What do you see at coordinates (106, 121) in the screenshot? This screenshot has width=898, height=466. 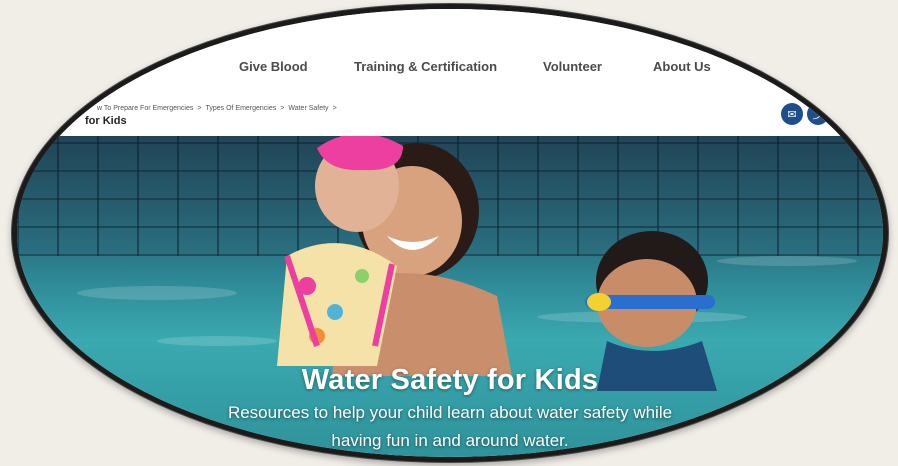 I see `page-subtitle: for Kids` at bounding box center [106, 121].